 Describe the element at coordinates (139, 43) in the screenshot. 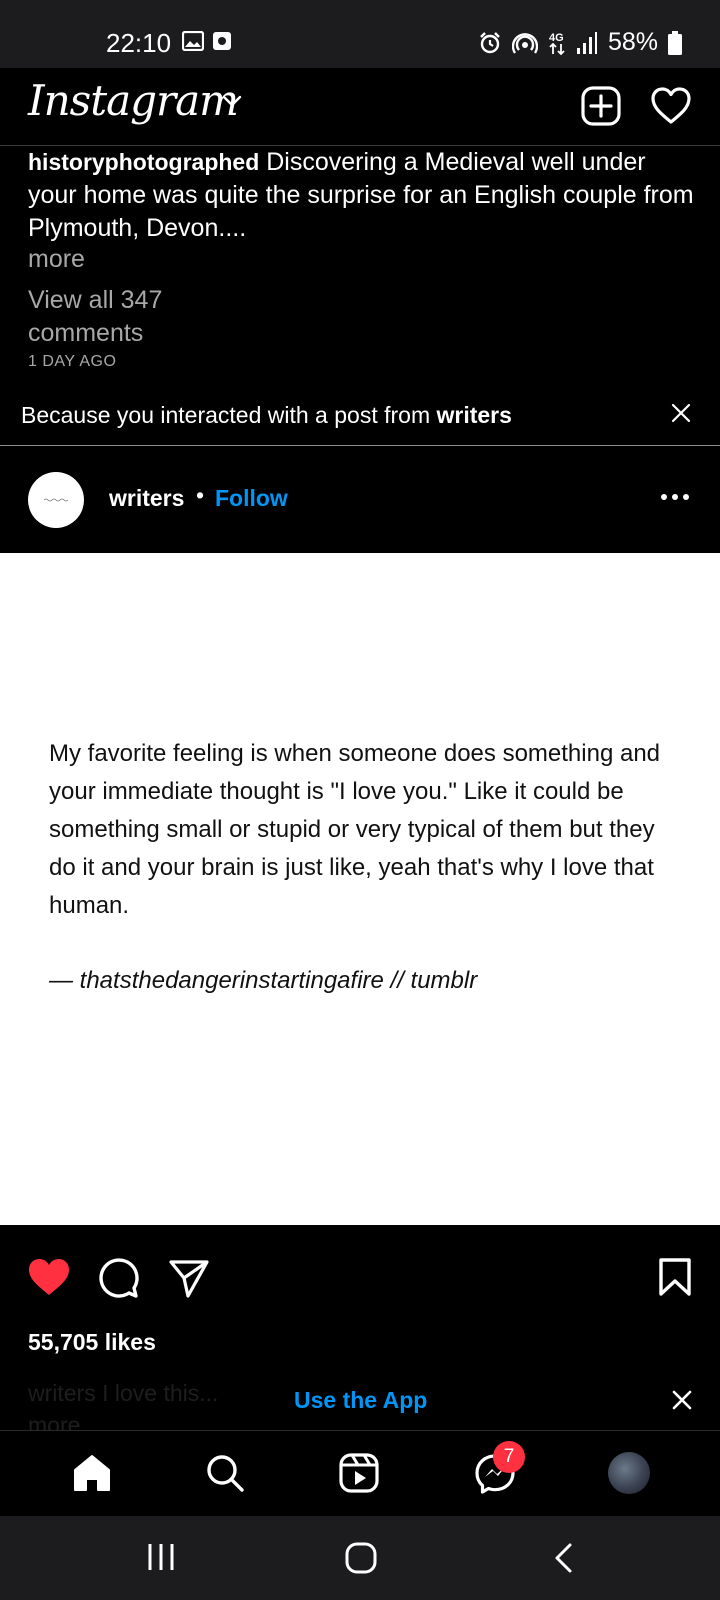

I see `status-time: 22:10` at that location.